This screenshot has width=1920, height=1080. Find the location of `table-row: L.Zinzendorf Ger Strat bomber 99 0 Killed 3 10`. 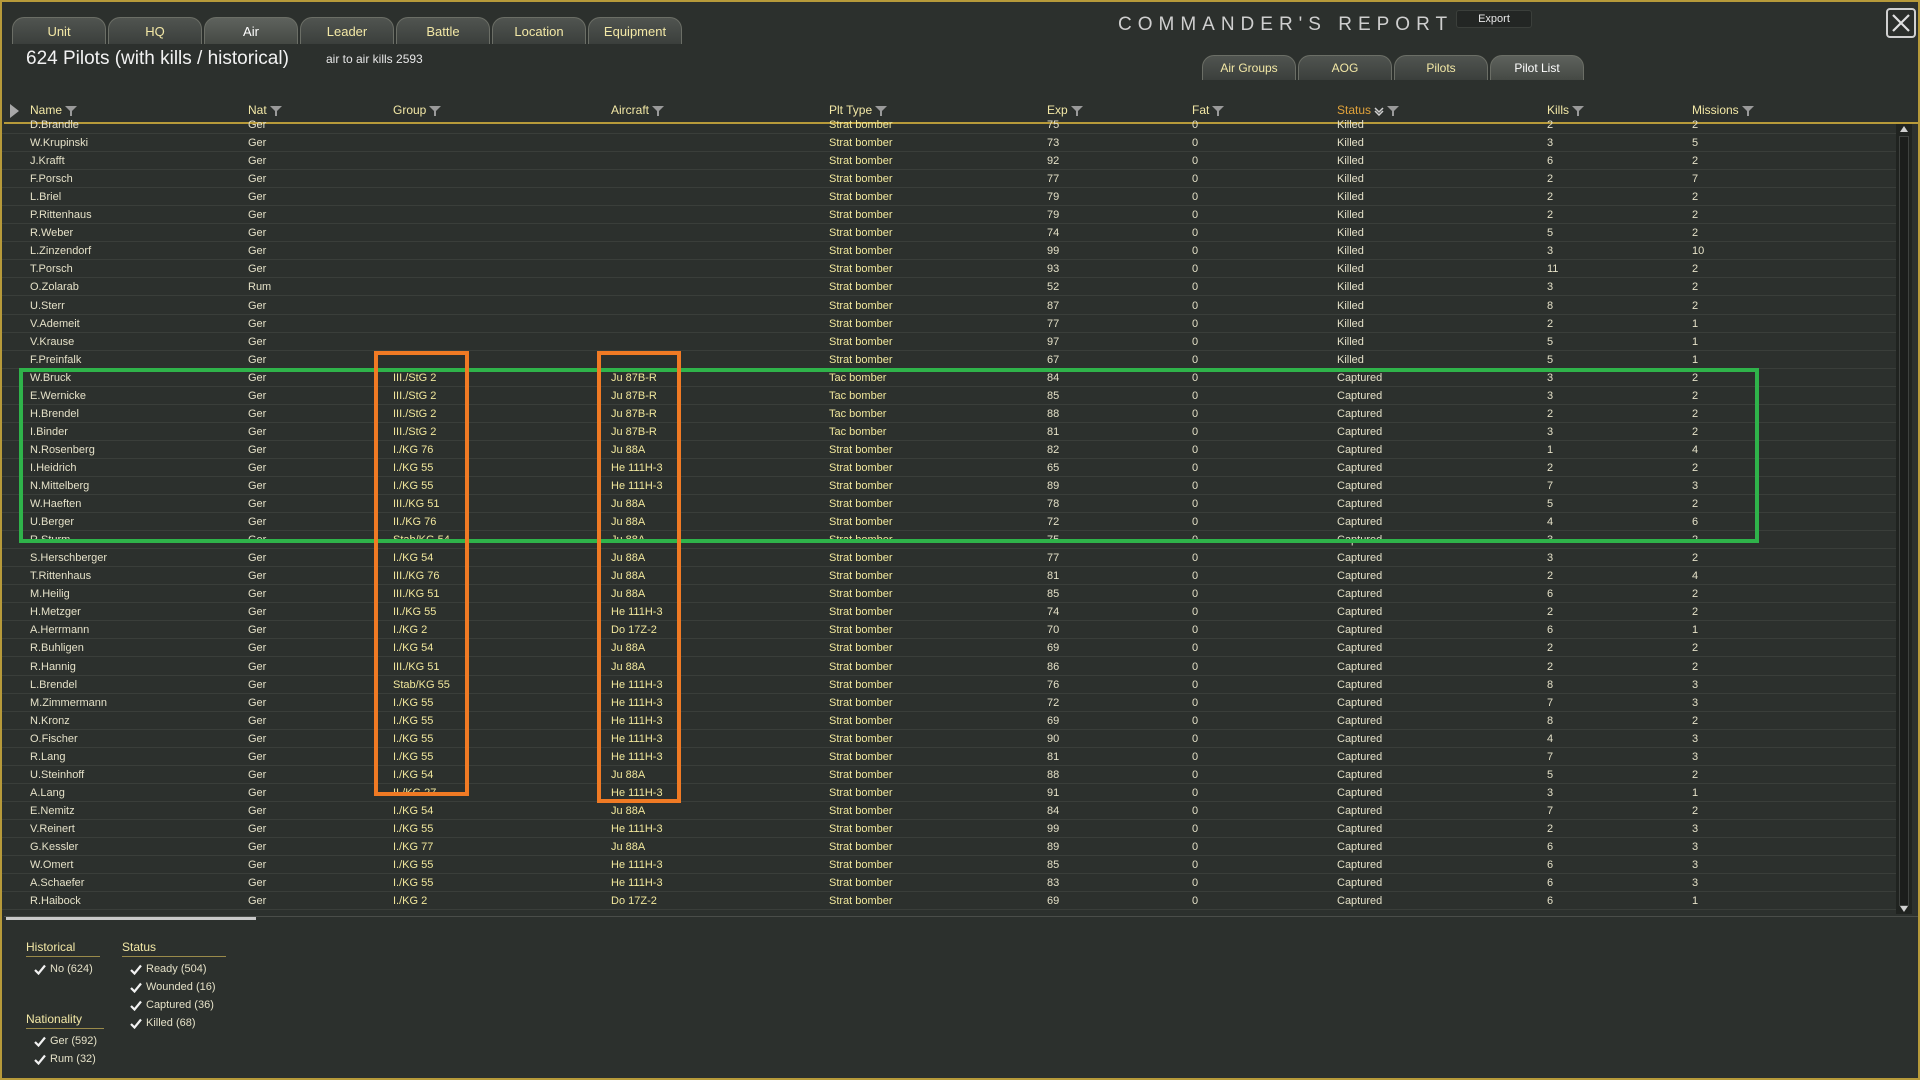

table-row: L.Zinzendorf Ger Strat bomber 99 0 Killed 3 10 is located at coordinates (949, 251).